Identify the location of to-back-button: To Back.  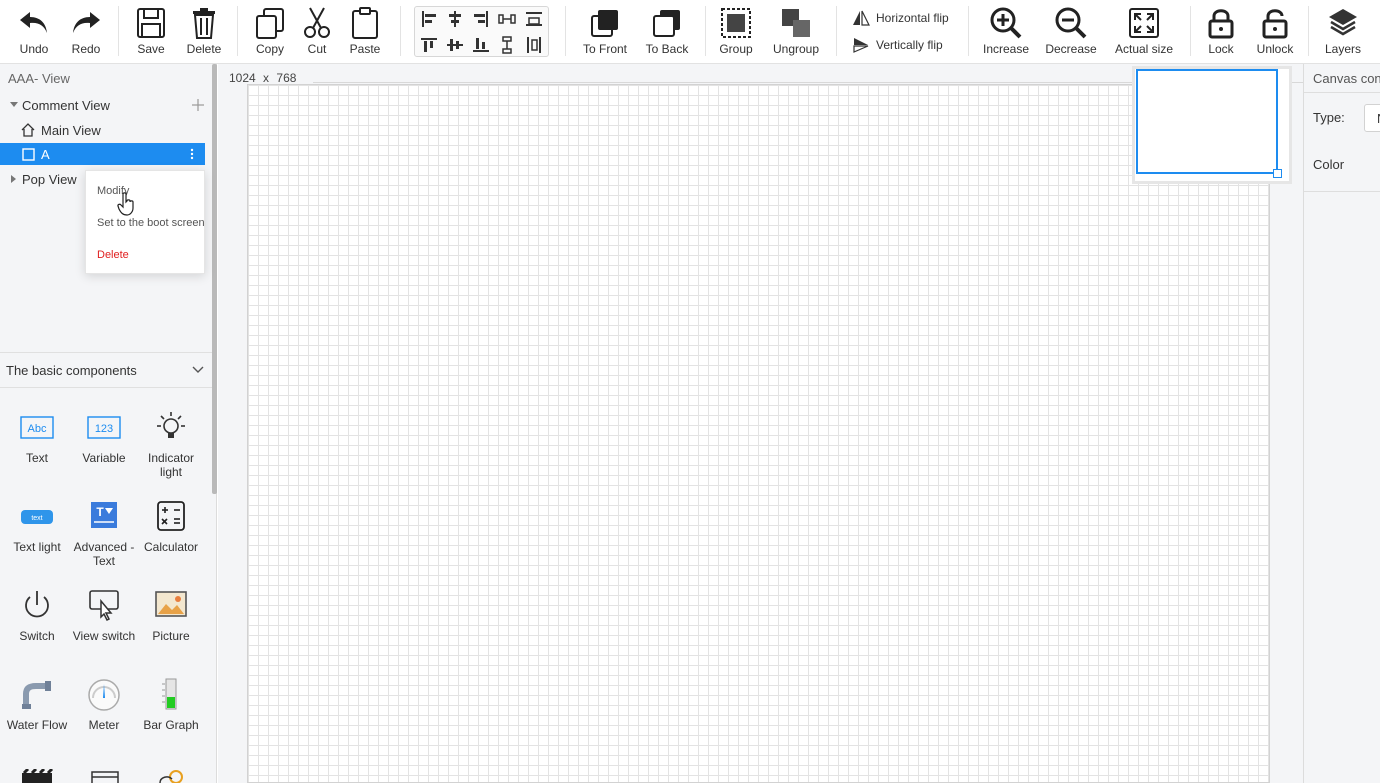
(667, 31).